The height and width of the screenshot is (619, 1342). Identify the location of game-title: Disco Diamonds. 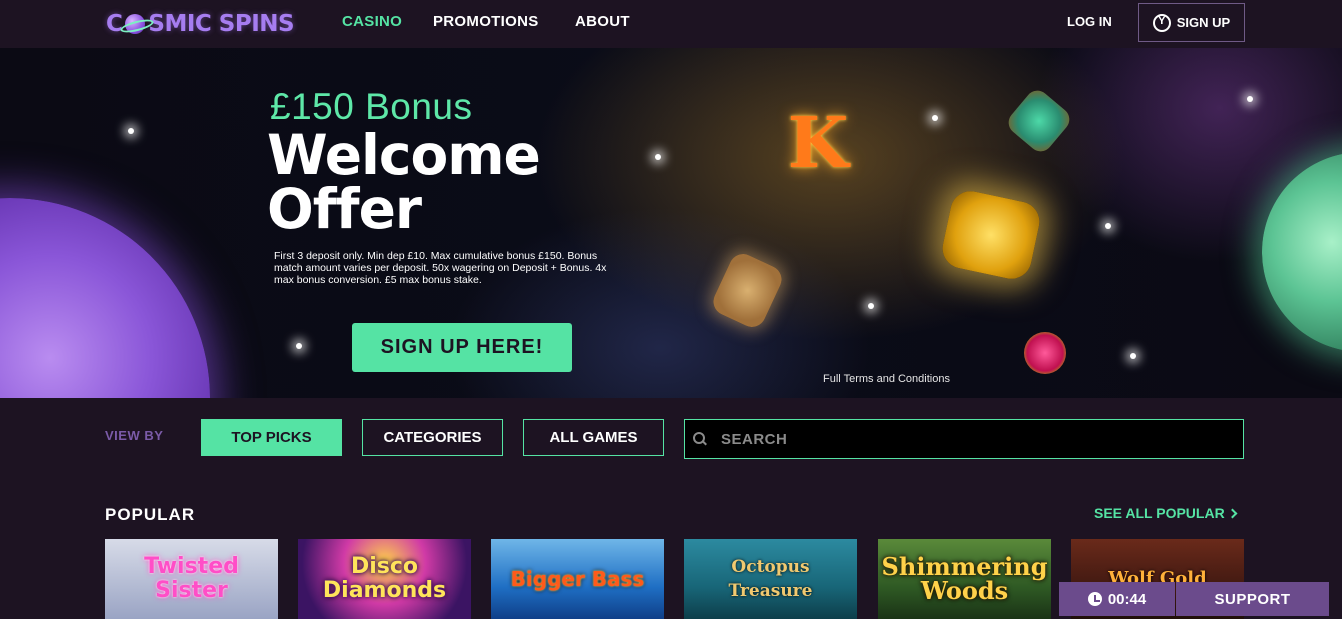
(384, 578).